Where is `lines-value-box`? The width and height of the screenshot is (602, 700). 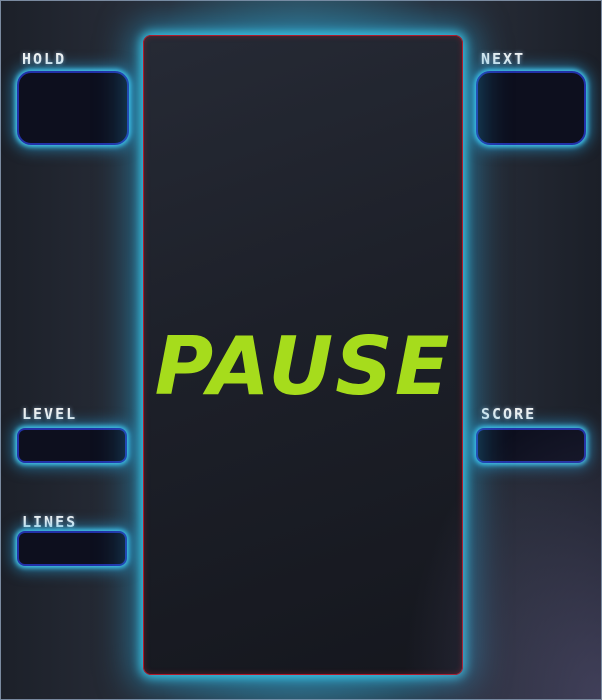 lines-value-box is located at coordinates (72, 548).